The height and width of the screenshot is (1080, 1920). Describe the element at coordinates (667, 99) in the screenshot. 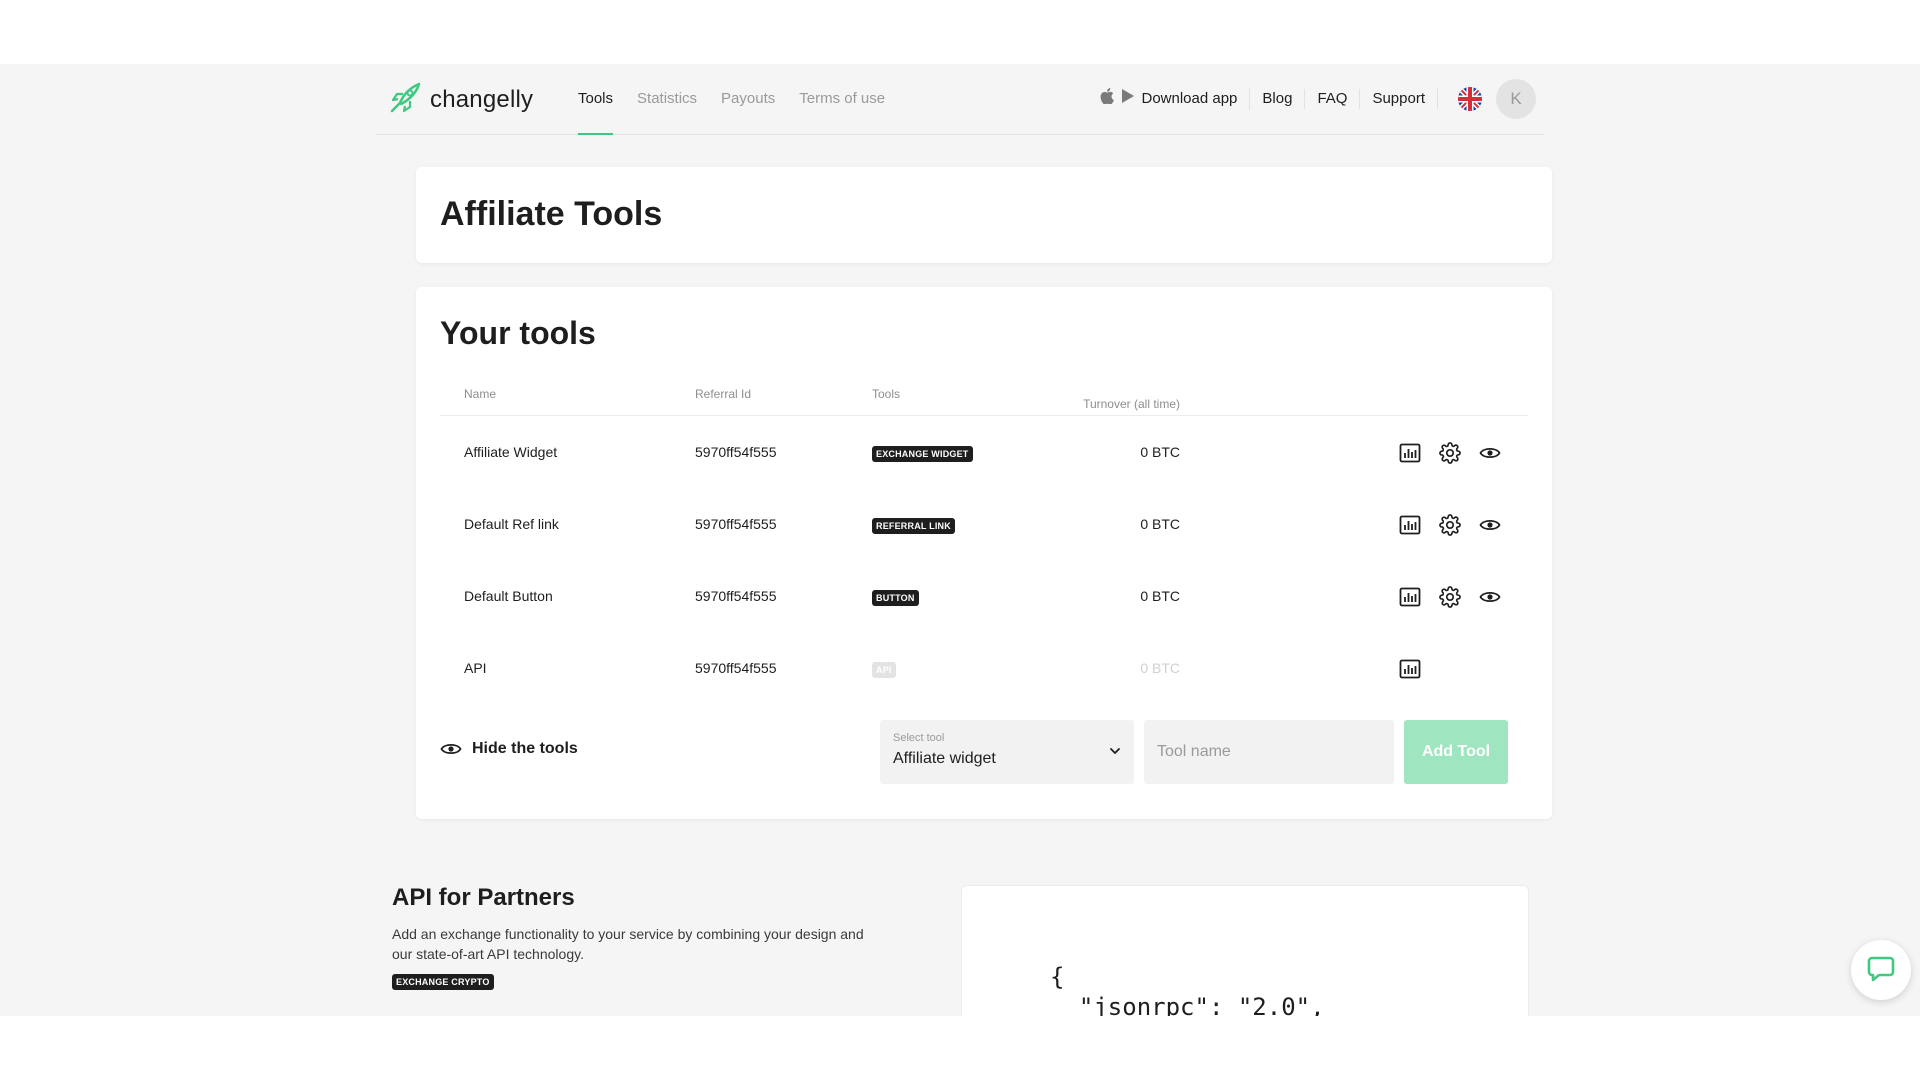

I see `nav-statistics: Statistics` at that location.